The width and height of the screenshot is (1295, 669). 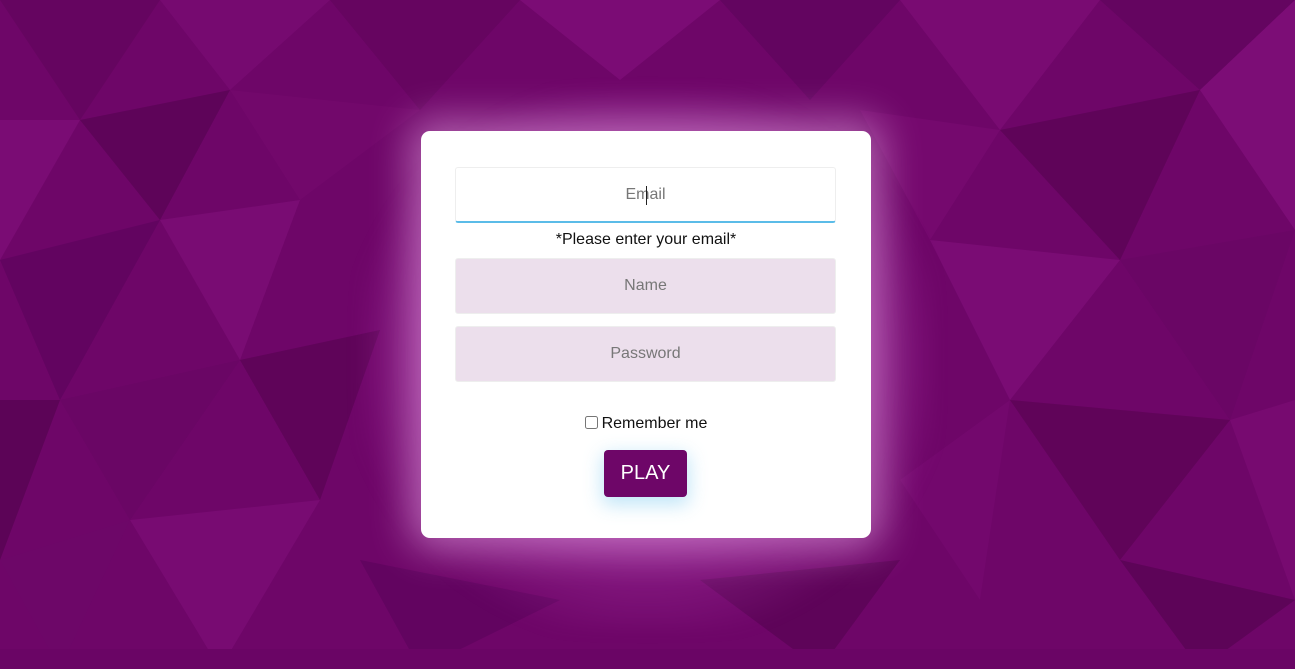 What do you see at coordinates (645, 286) in the screenshot?
I see `name-input` at bounding box center [645, 286].